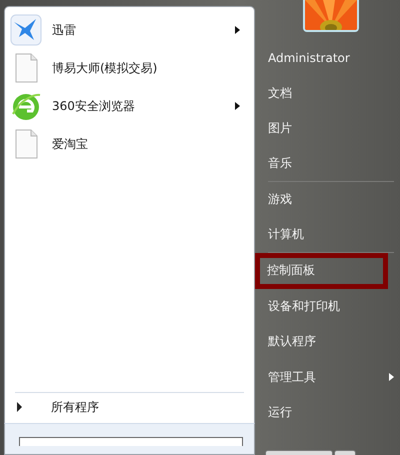 The image size is (400, 455). Describe the element at coordinates (331, 235) in the screenshot. I see `menu-item: 计算机` at that location.